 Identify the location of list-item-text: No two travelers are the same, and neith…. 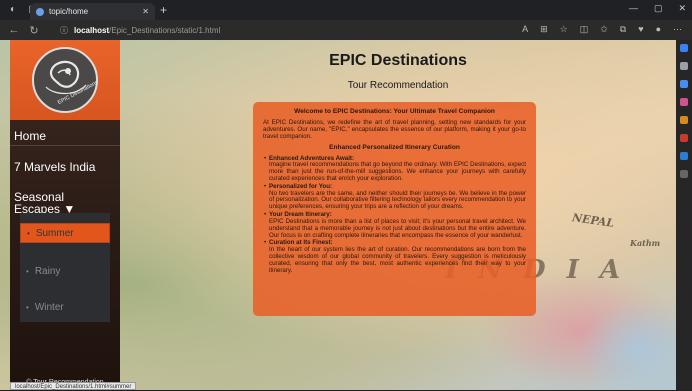
(397, 200).